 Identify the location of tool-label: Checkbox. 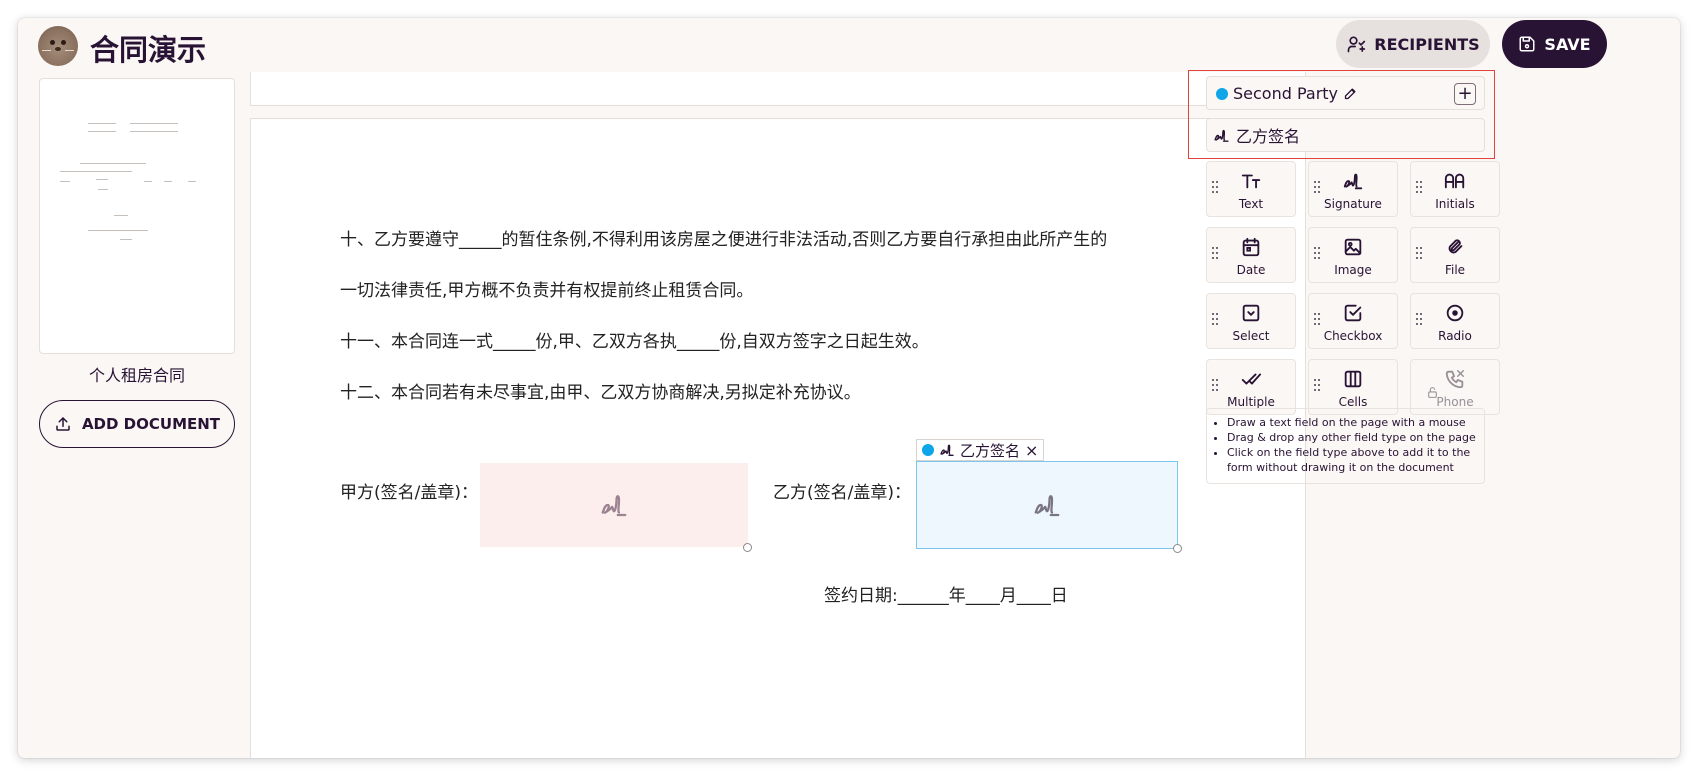
(1353, 336).